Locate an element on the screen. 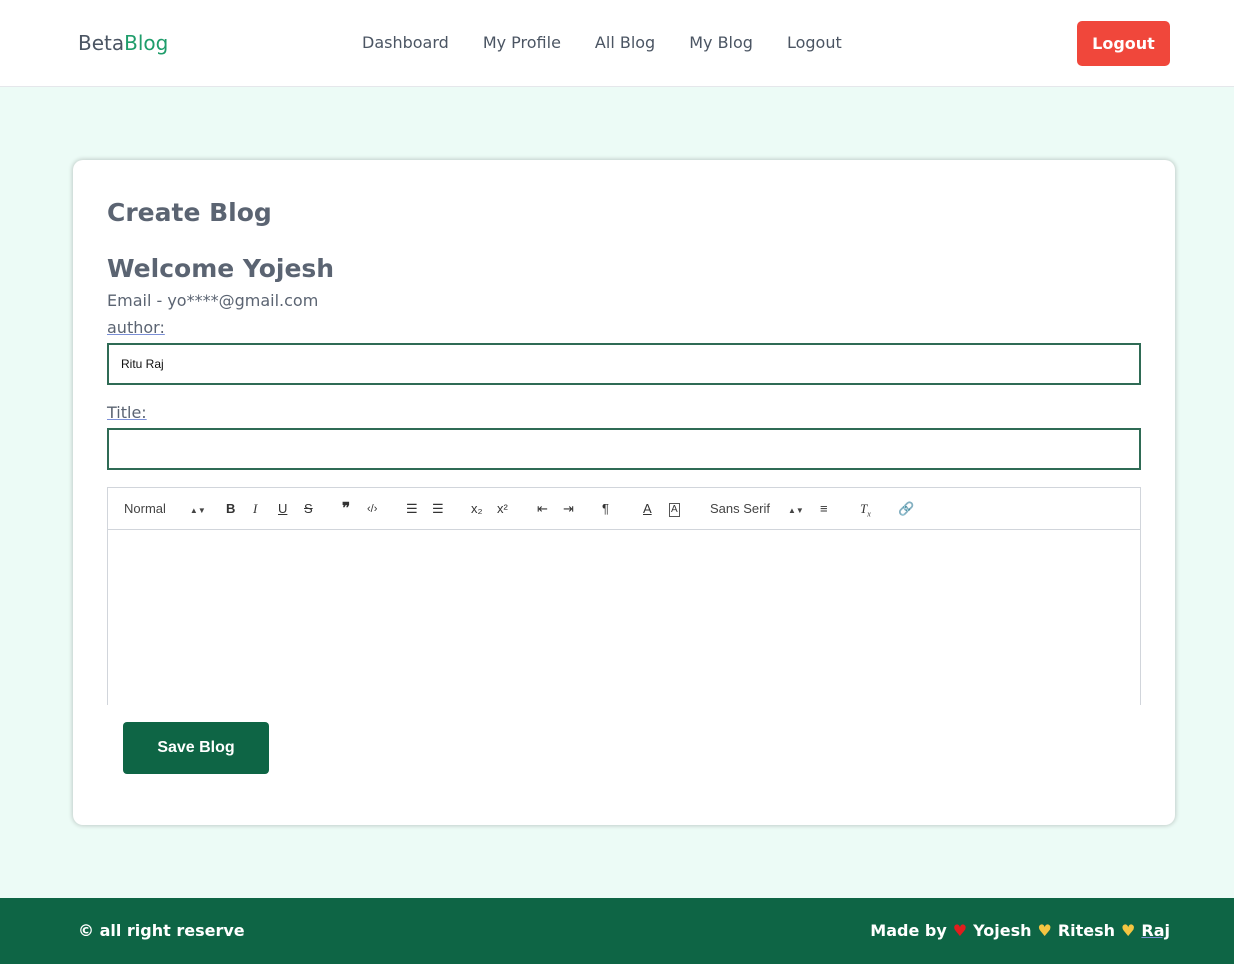 This screenshot has width=1234, height=964. header-format-select: Normal ▲▼ is located at coordinates (165, 510).